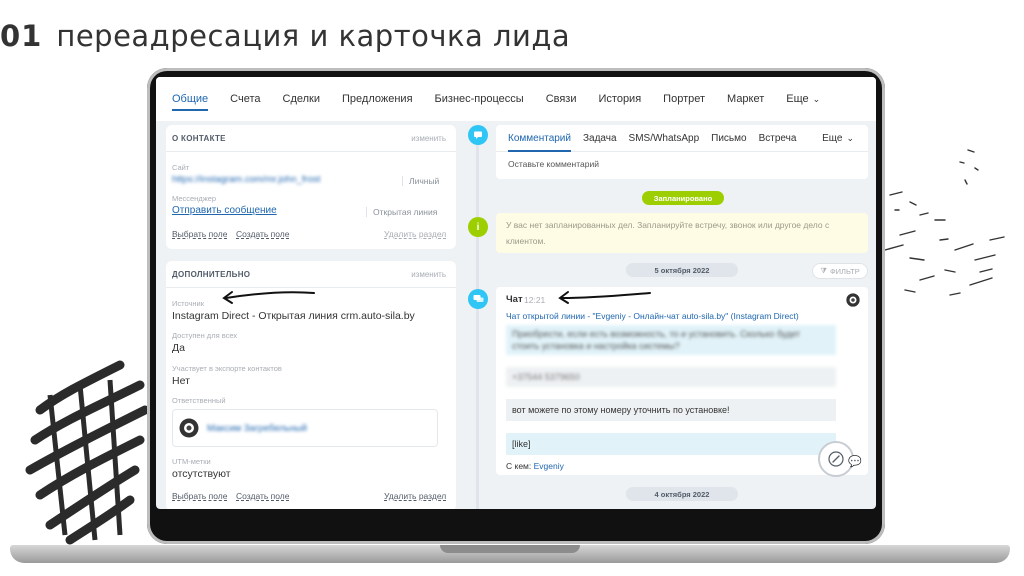  I want to click on info-icon: i, so click(478, 227).